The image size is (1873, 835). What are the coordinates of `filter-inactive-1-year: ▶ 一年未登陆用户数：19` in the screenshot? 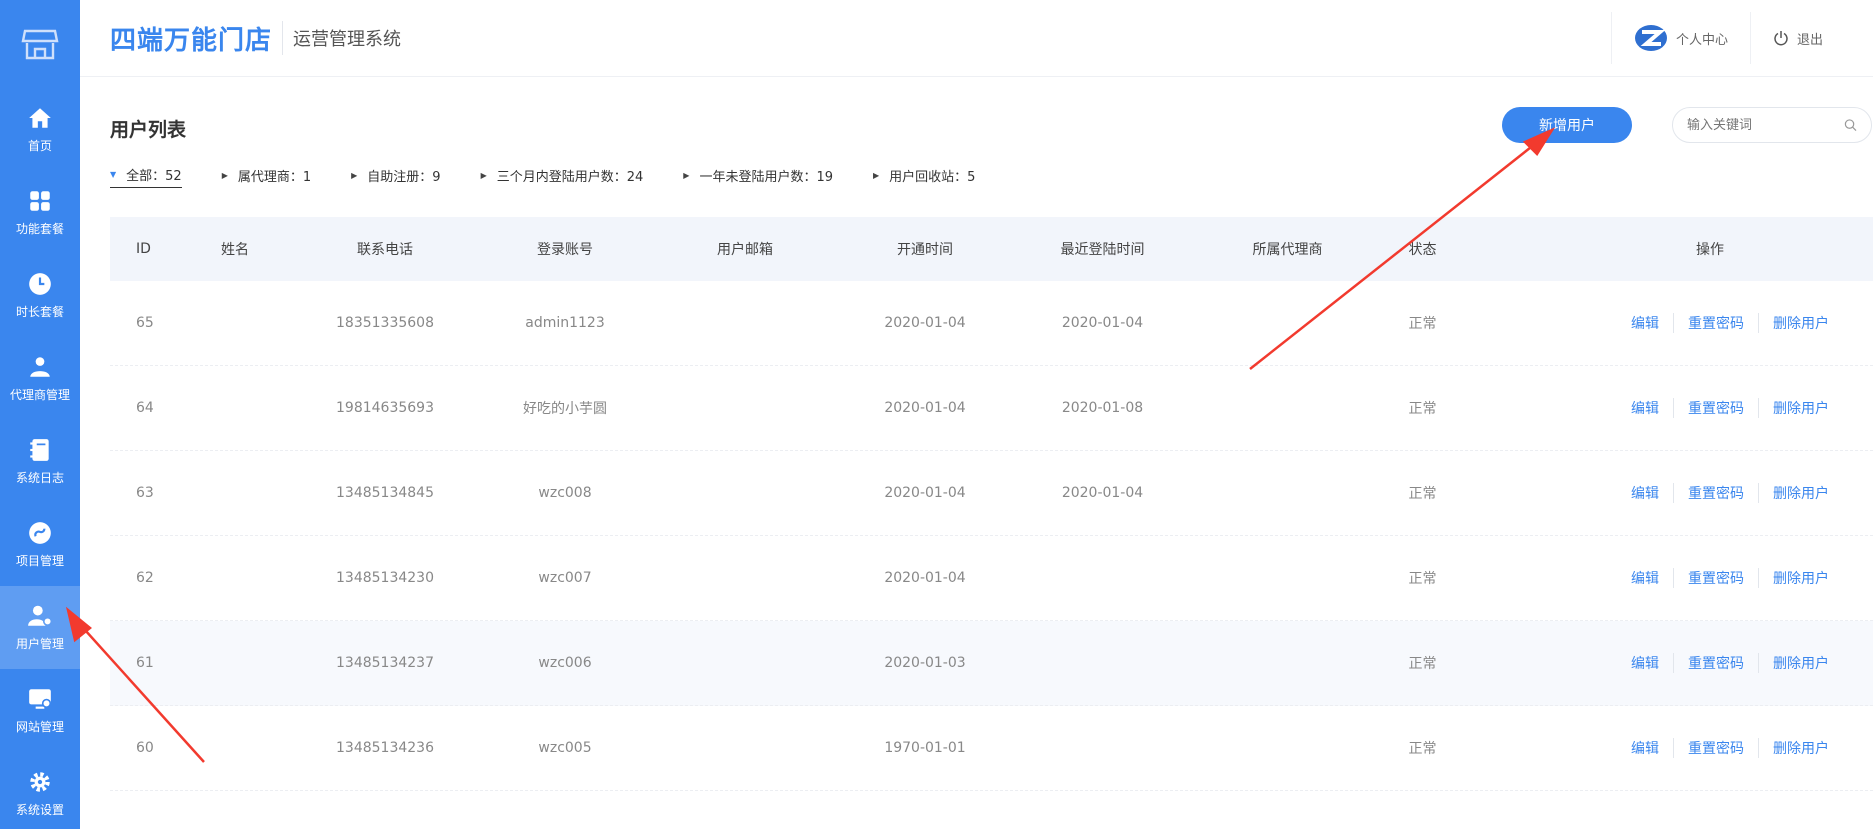 It's located at (758, 176).